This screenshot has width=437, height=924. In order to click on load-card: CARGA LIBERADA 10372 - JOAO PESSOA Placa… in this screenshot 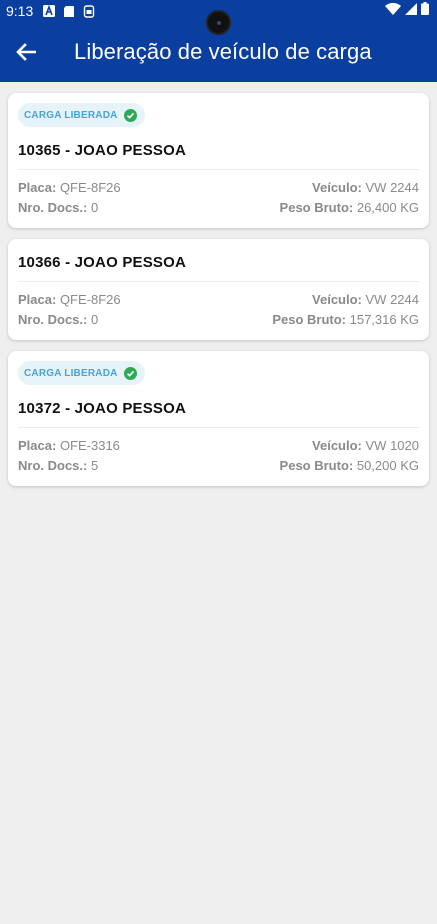, I will do `click(218, 418)`.